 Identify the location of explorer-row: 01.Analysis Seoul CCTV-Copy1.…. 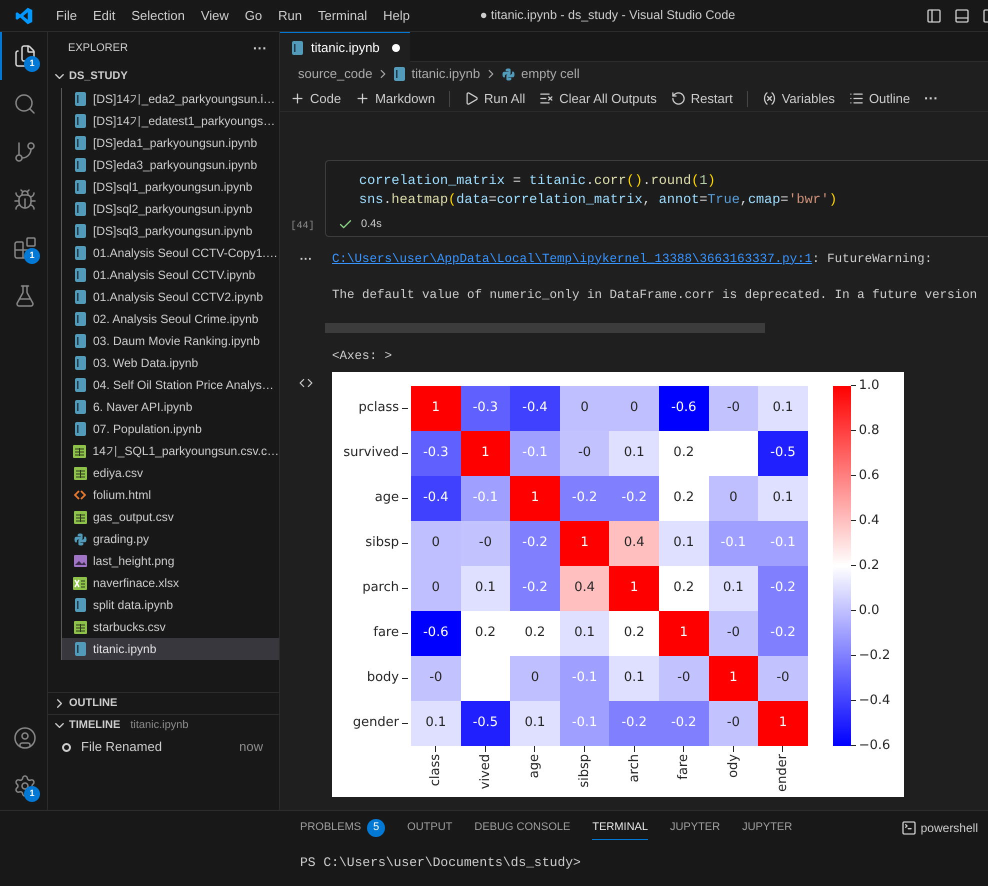
(170, 253).